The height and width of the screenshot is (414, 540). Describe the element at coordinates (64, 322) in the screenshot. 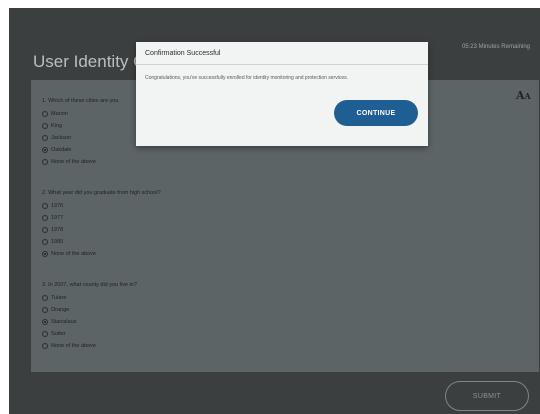

I see `option-label: Stanislaus` at that location.